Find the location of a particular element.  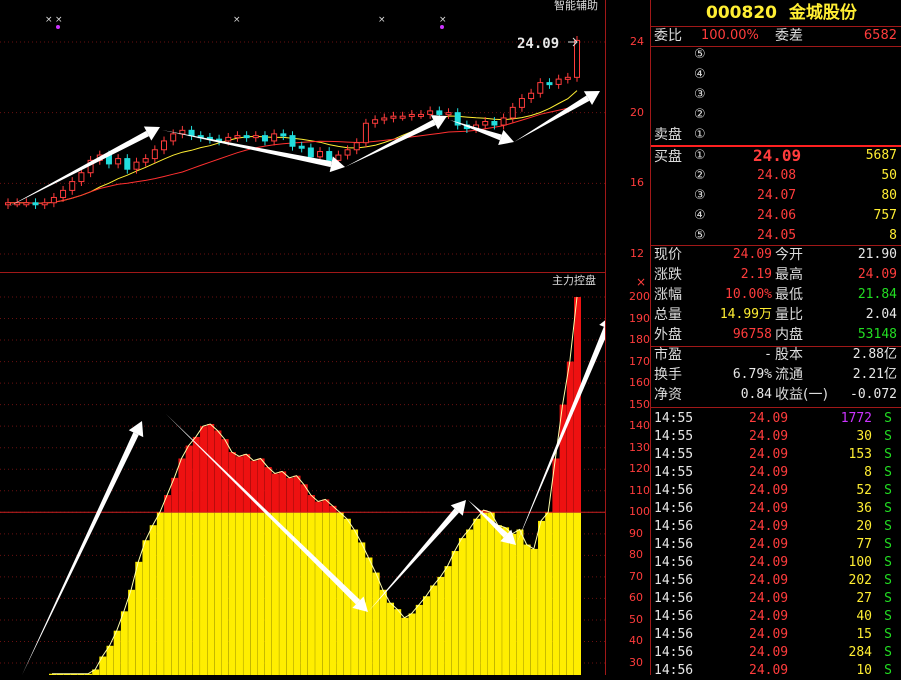

buy-price: 24.08 is located at coordinates (777, 175).